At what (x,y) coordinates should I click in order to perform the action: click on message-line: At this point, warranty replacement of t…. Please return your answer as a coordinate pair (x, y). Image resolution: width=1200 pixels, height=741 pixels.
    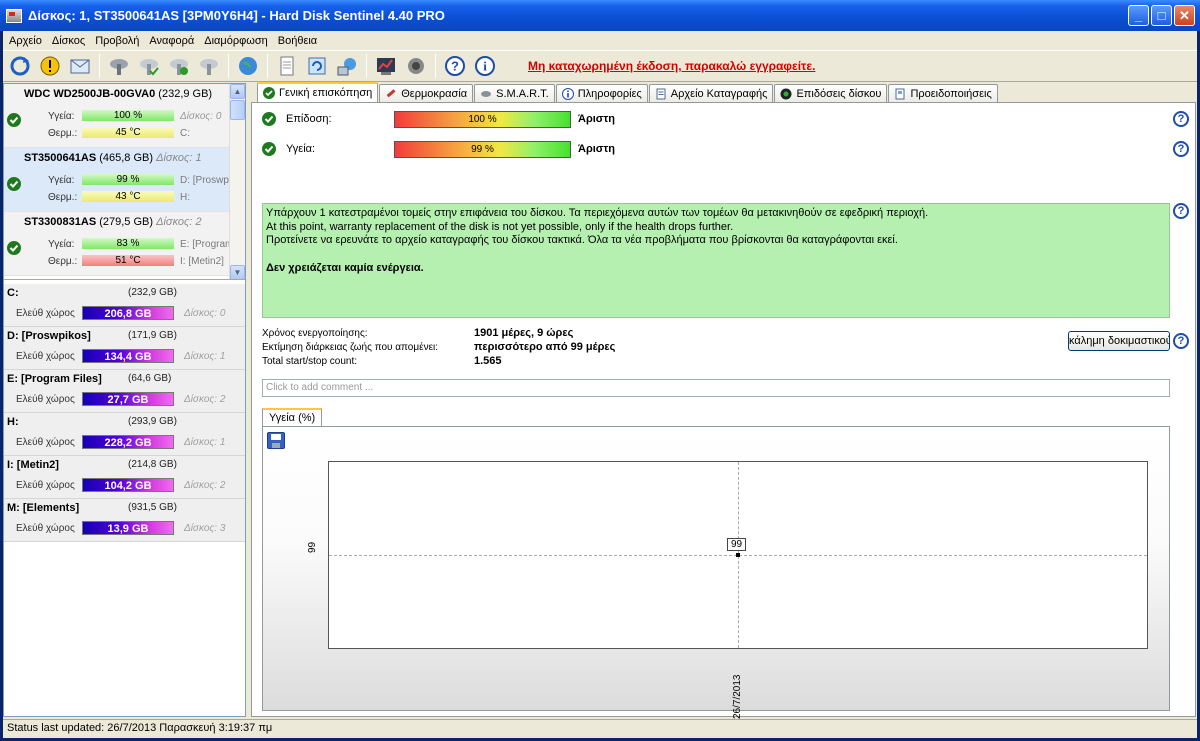
    Looking at the image, I should click on (500, 226).